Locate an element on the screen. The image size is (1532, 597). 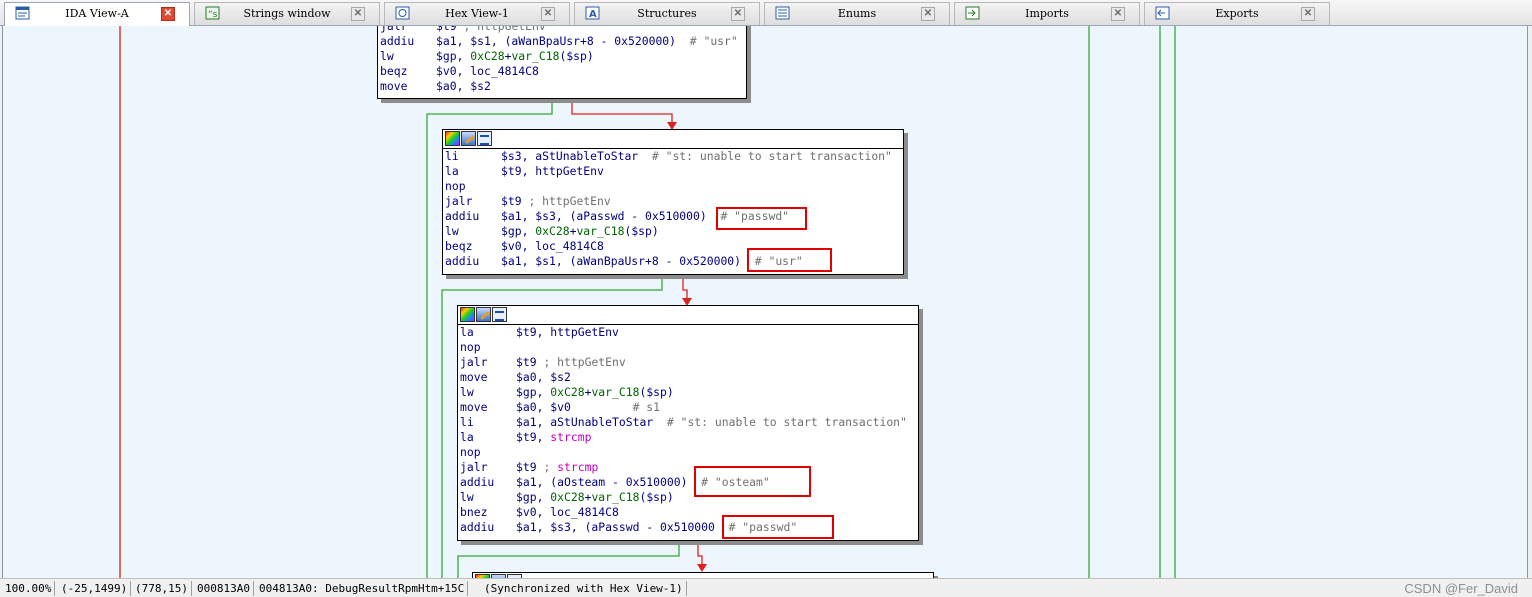
operand: $t9, httpGetEnv is located at coordinates (552, 171).